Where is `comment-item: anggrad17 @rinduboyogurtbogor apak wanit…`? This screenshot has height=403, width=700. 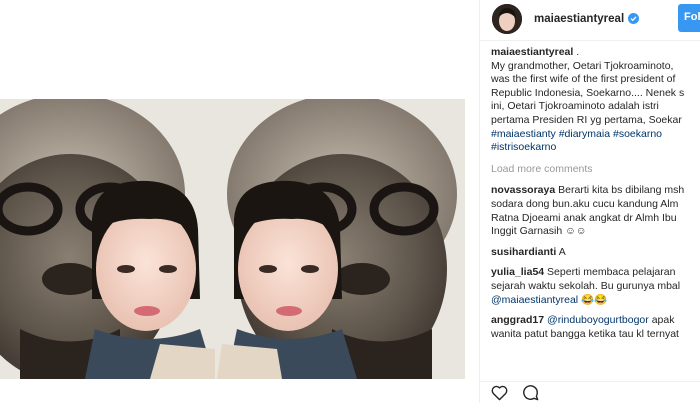
comment-item: anggrad17 @rinduboyogurtbogor apak wanit… is located at coordinates (595, 327).